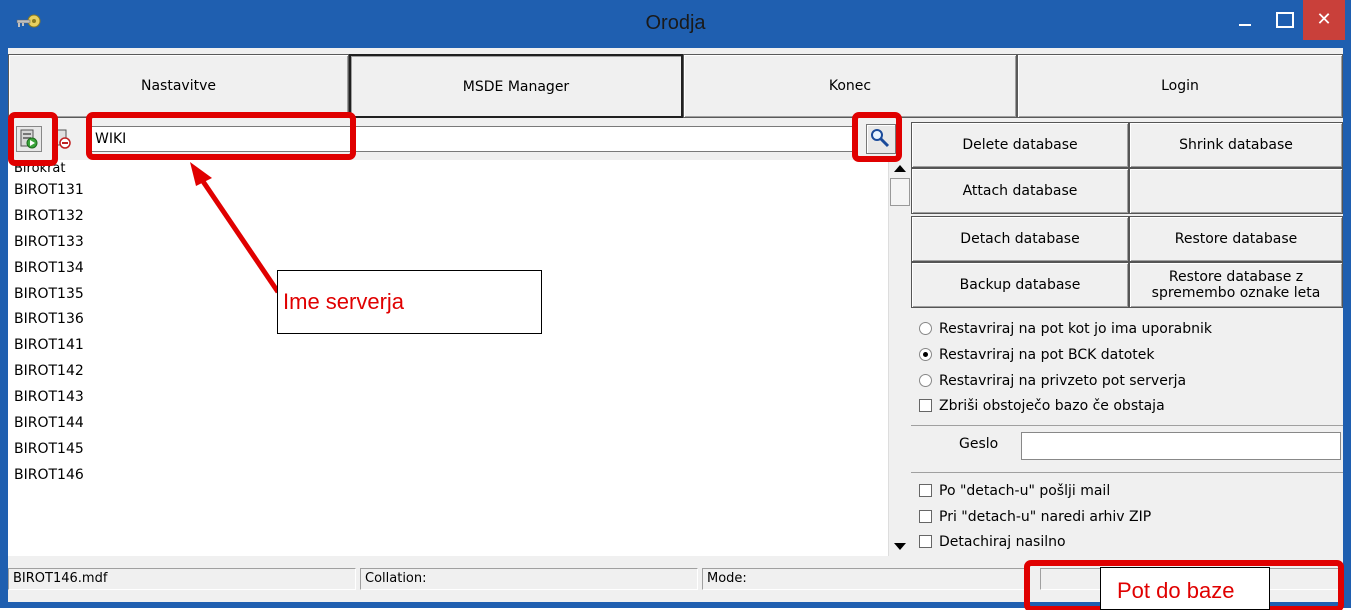 This screenshot has height=610, width=1351. Describe the element at coordinates (409, 302) in the screenshot. I see `annotation-server-name: Ime serverja` at that location.